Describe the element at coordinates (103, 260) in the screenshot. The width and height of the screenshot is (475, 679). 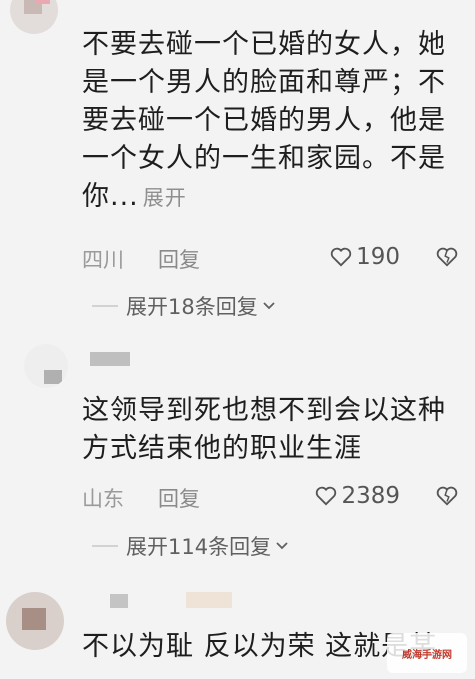
I see `location-label: 四川` at that location.